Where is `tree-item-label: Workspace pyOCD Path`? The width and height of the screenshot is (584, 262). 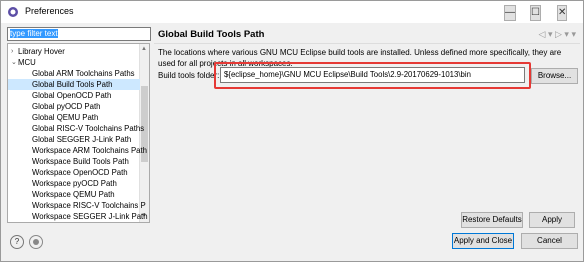 tree-item-label: Workspace pyOCD Path is located at coordinates (74, 183).